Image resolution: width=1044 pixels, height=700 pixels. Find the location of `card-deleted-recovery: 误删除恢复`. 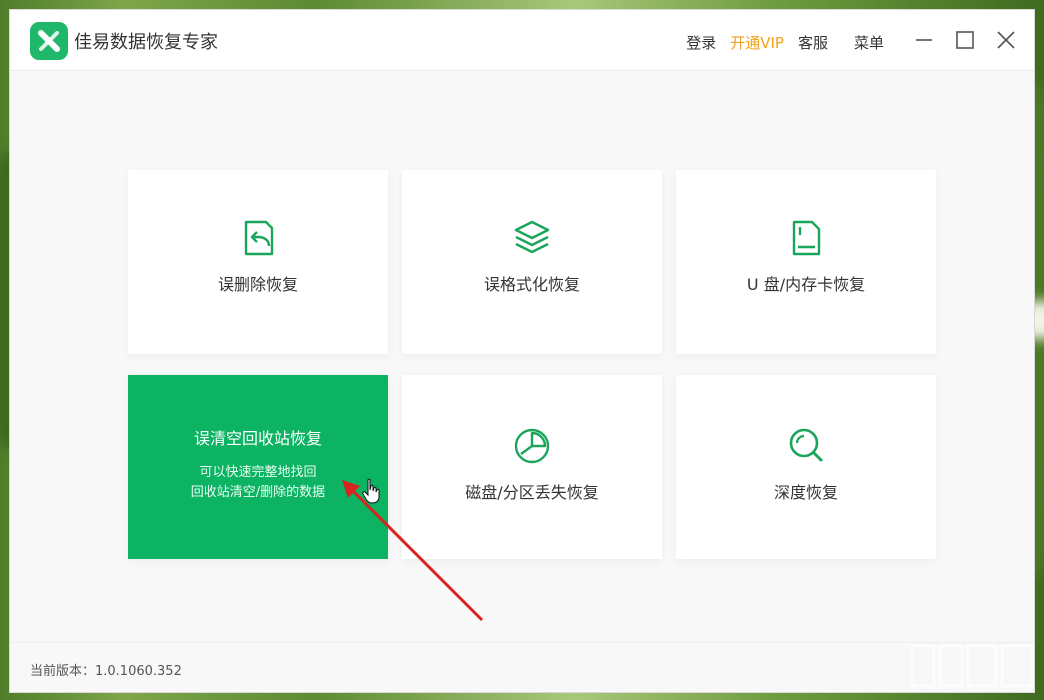

card-deleted-recovery: 误删除恢复 is located at coordinates (258, 262).